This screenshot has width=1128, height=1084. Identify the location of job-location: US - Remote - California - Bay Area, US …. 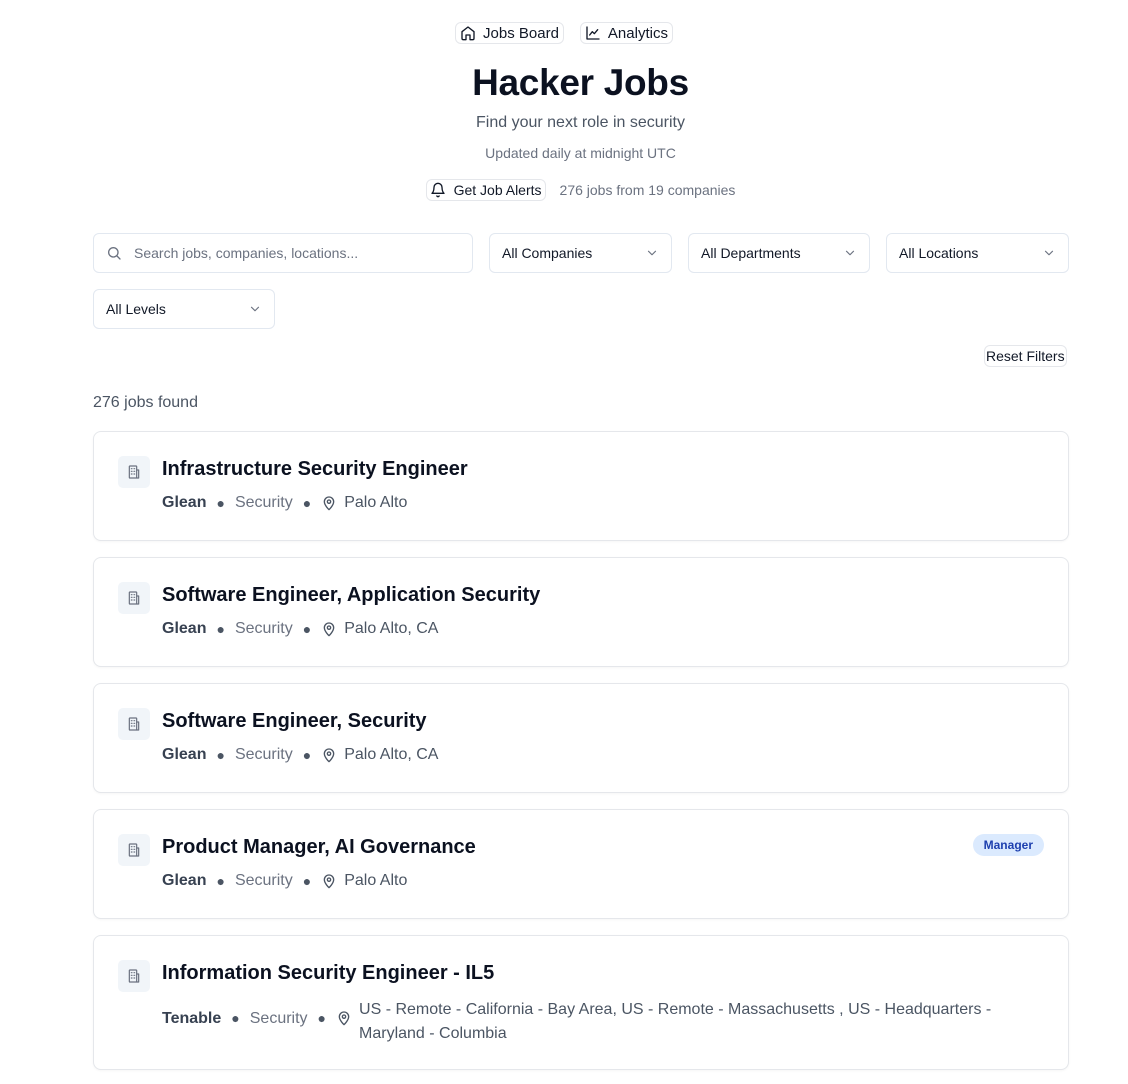
(675, 1021).